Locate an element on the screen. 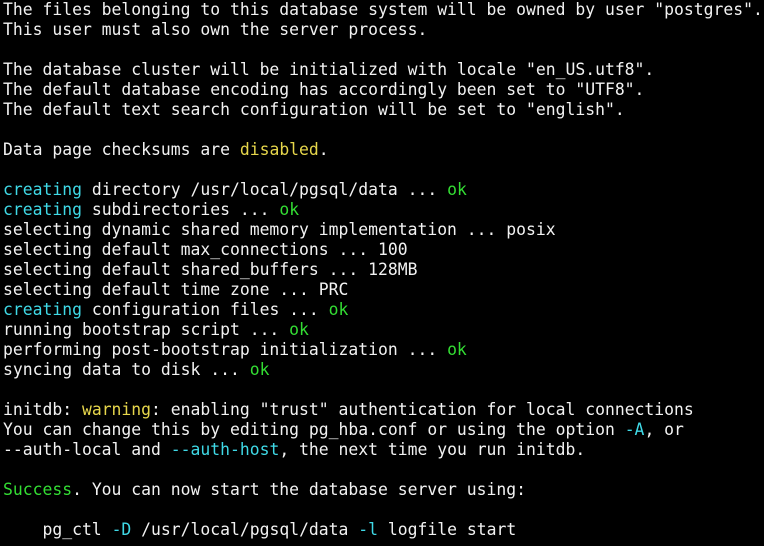  terminal-text-cyan: --auth-host is located at coordinates (225, 449).